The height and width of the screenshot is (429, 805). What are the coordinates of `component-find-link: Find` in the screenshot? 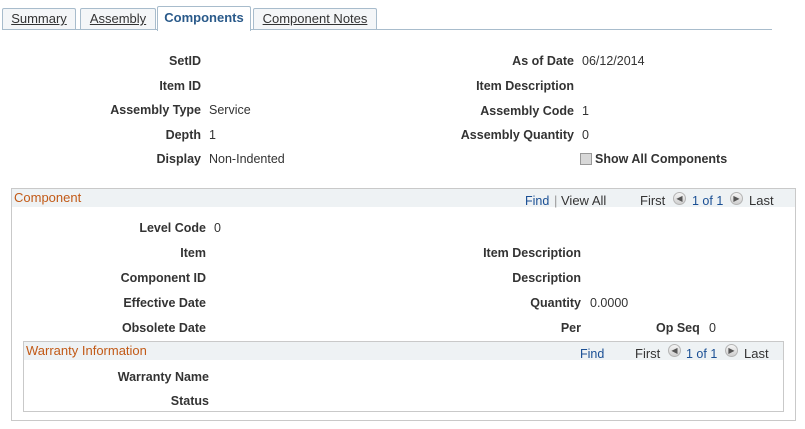 It's located at (537, 201).